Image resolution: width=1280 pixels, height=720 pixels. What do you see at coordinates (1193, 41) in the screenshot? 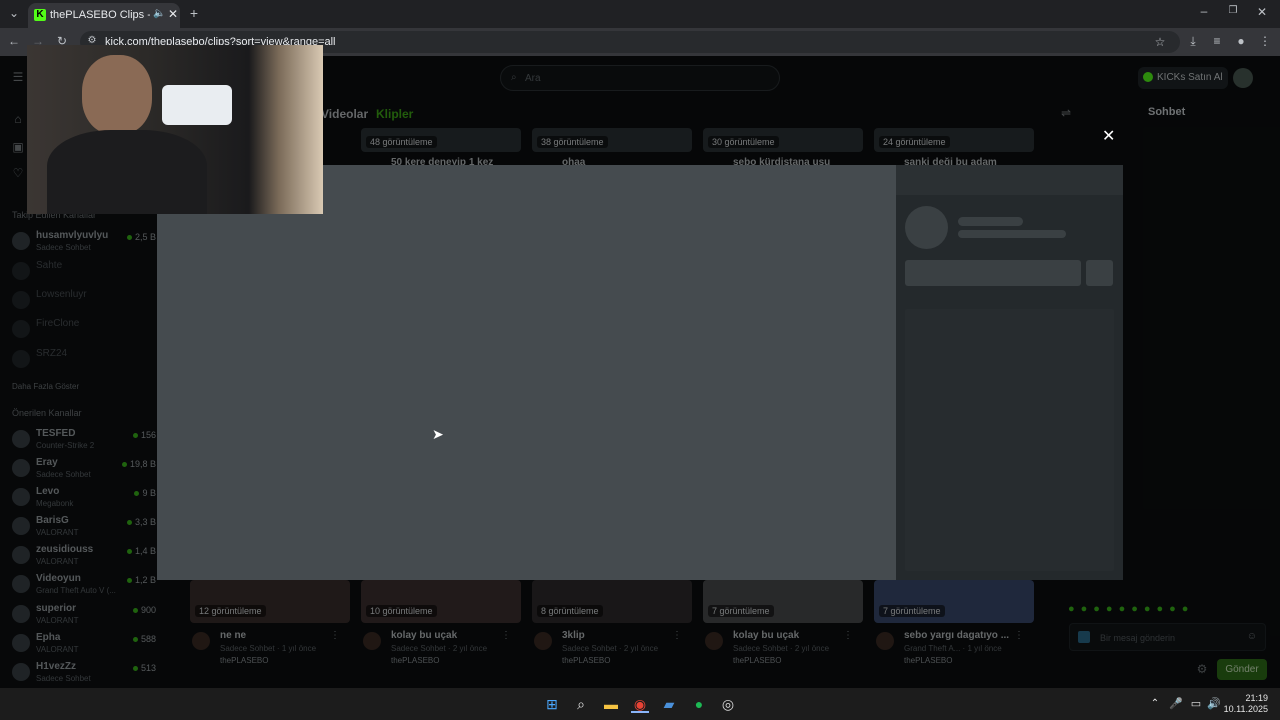
I see `download-icon: ⤓` at bounding box center [1193, 41].